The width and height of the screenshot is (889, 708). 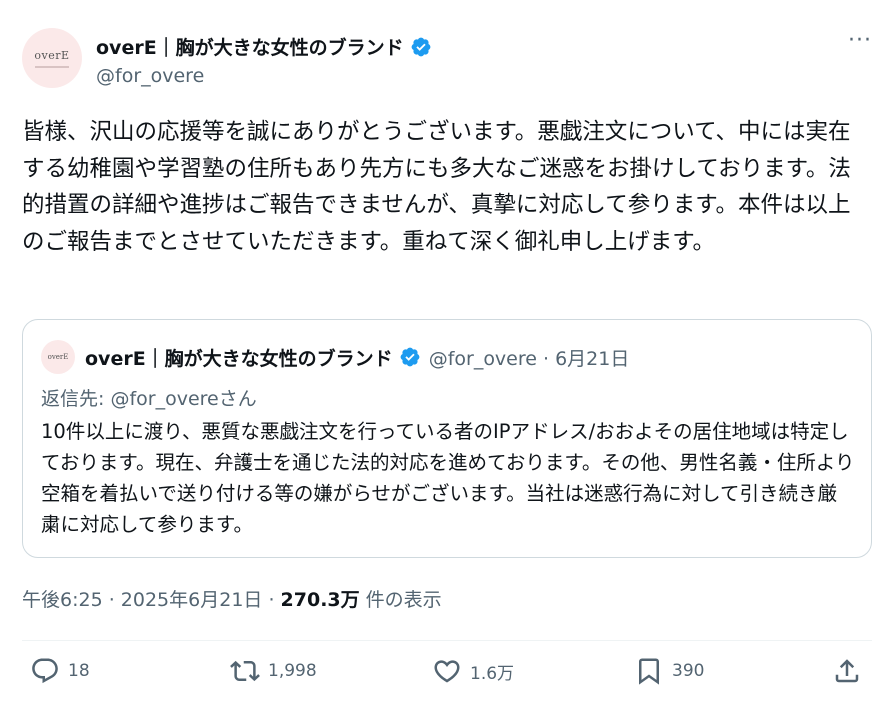 What do you see at coordinates (649, 671) in the screenshot?
I see `bookmark-icon` at bounding box center [649, 671].